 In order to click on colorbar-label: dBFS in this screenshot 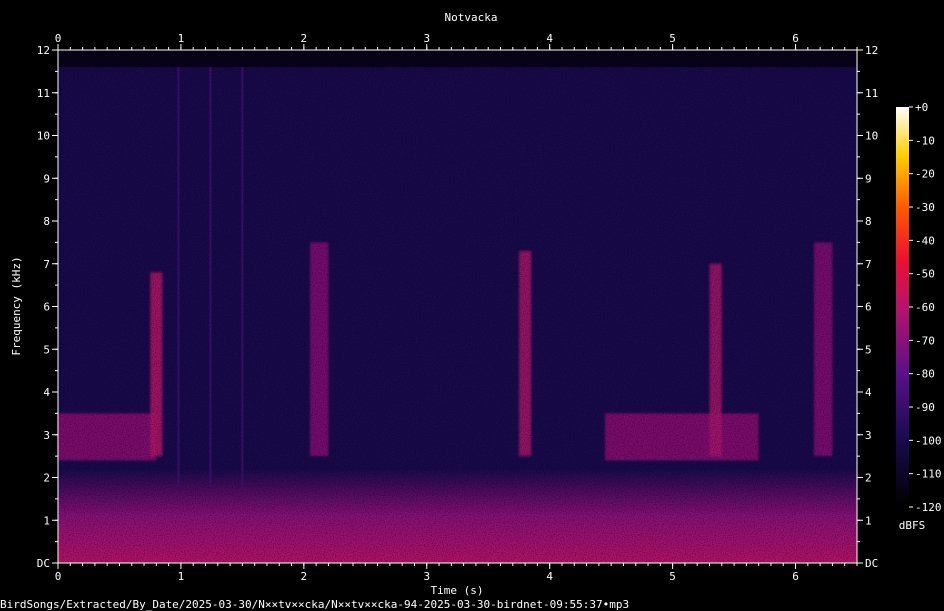, I will do `click(912, 525)`.